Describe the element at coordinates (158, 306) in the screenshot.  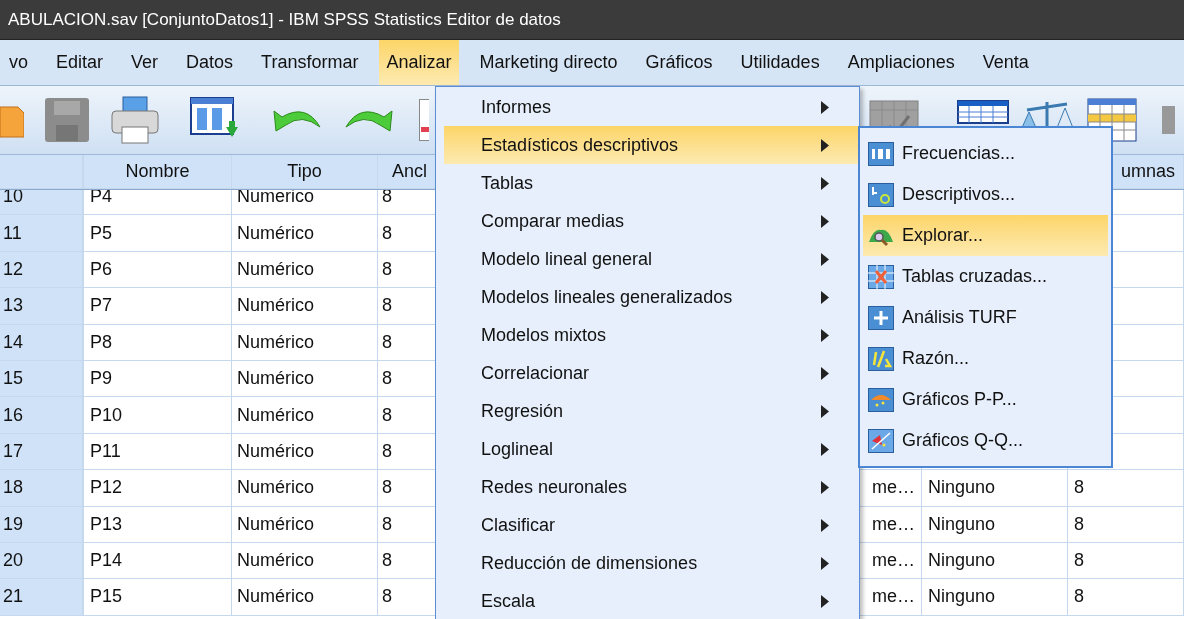
I see `table-cell: P7` at that location.